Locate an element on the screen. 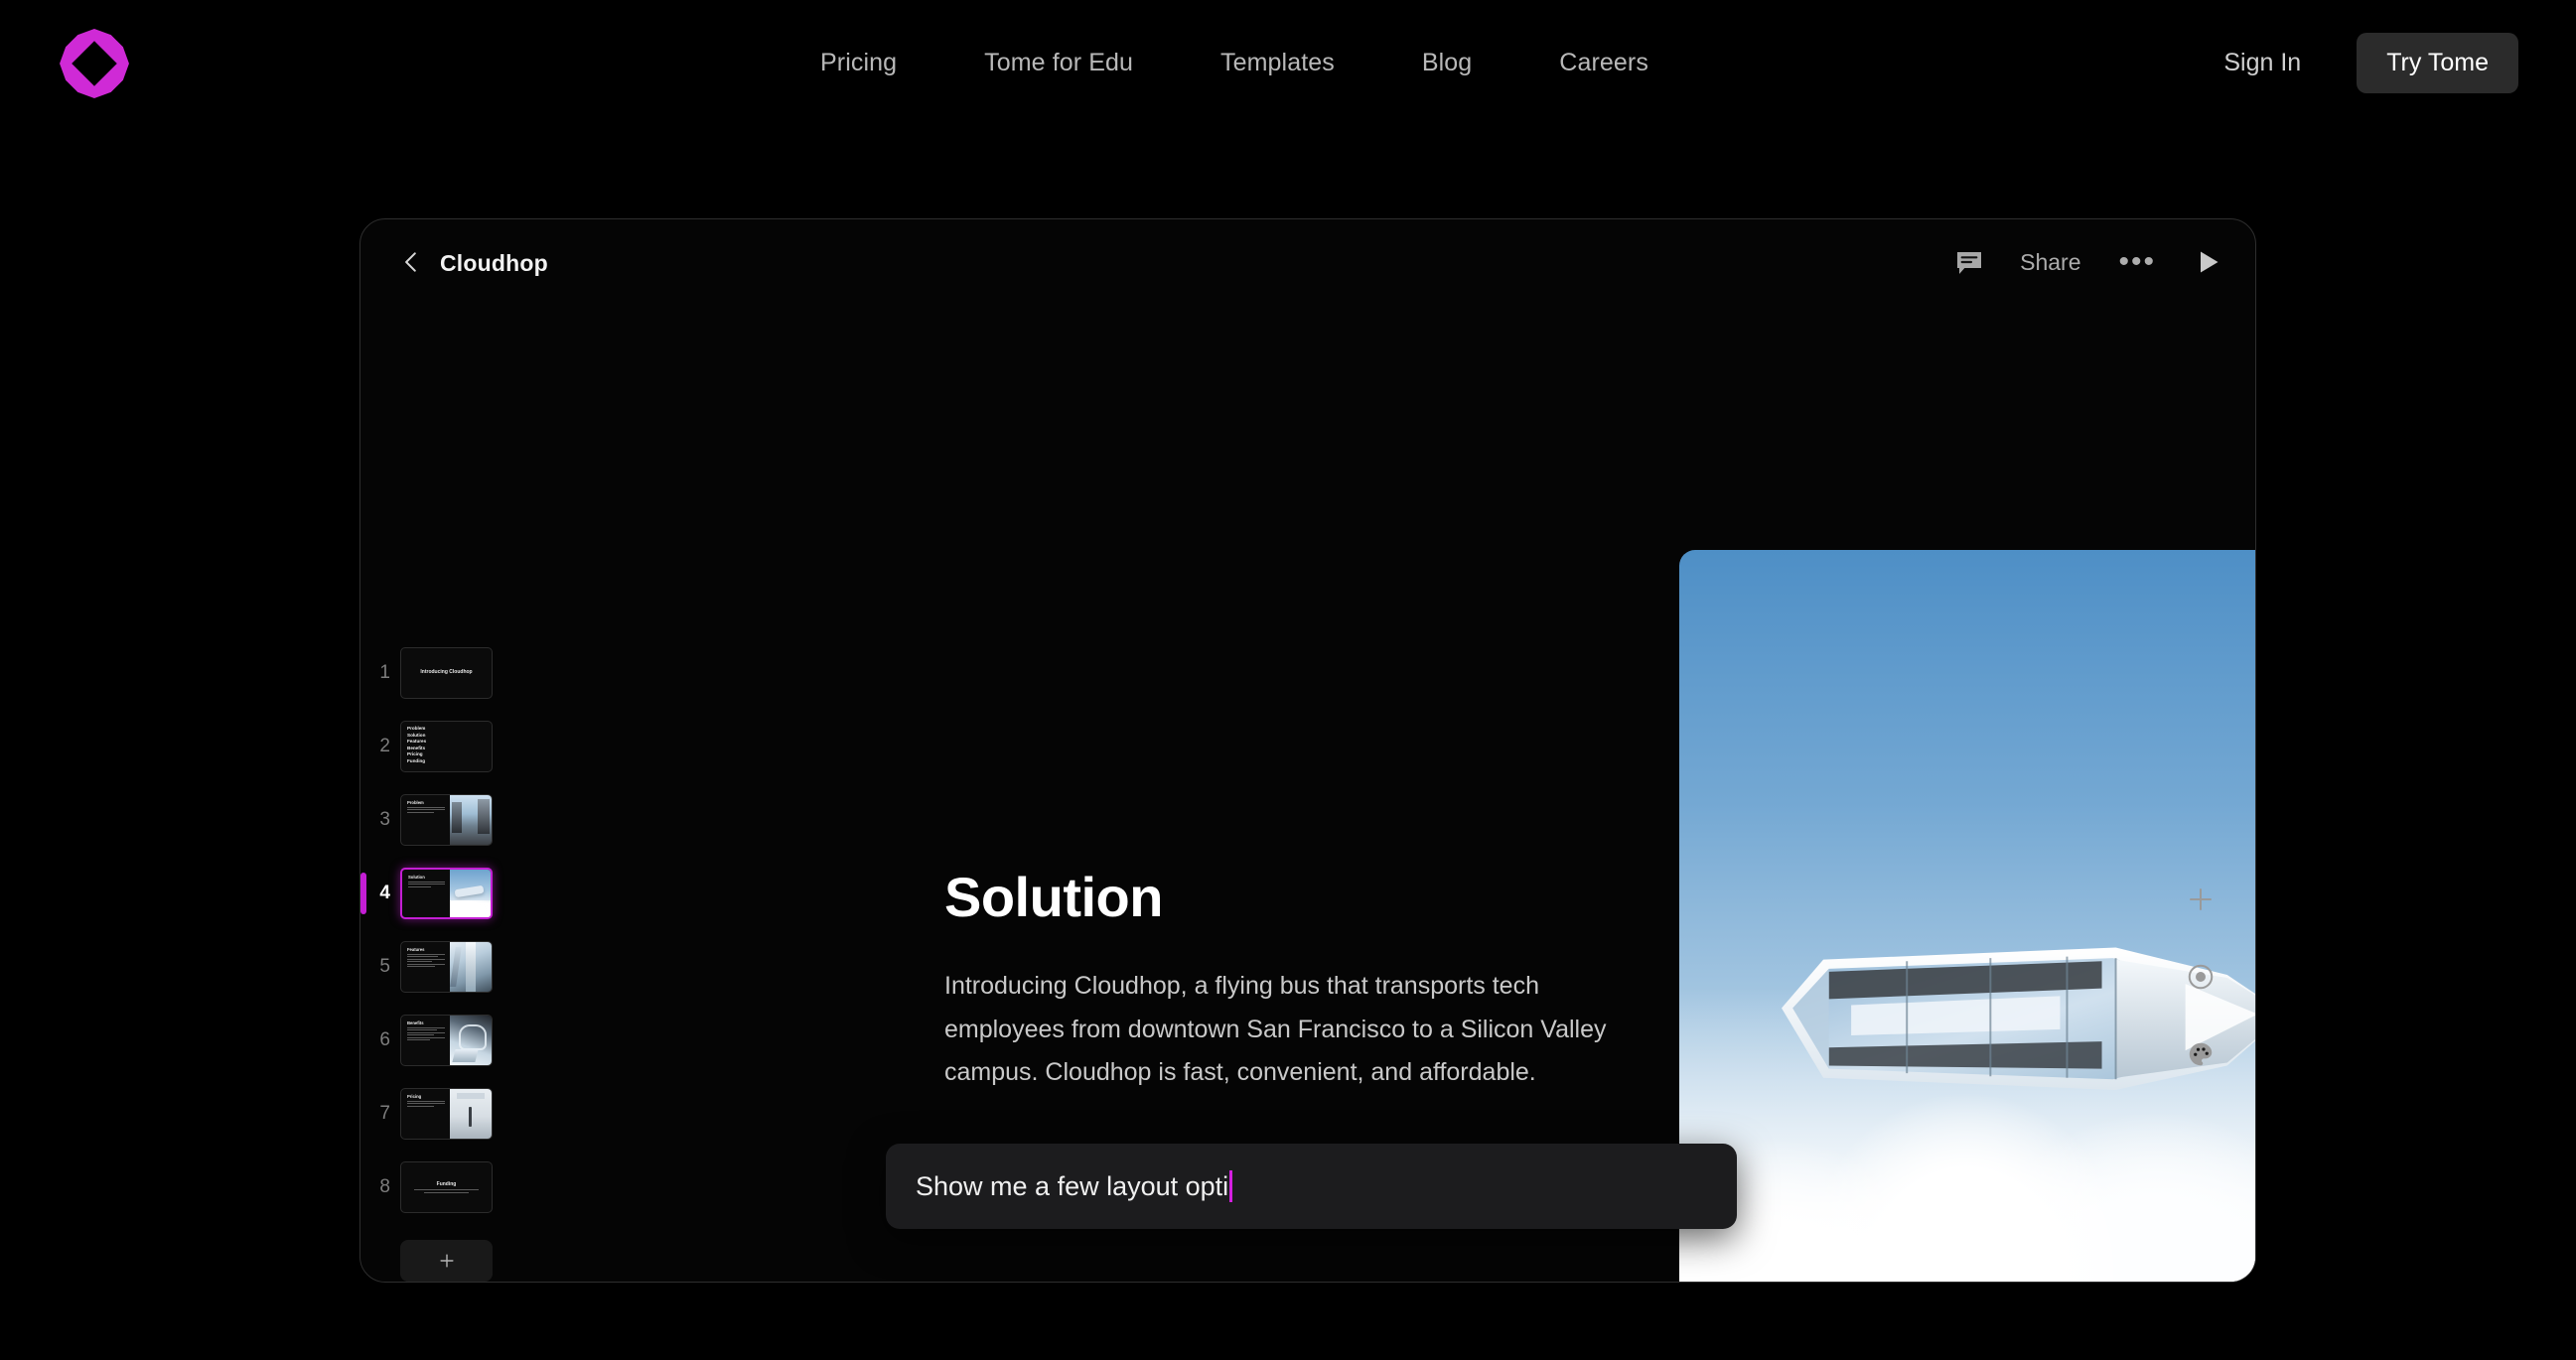 The image size is (2576, 1360). thumbnail-number: 2 is located at coordinates (384, 746).